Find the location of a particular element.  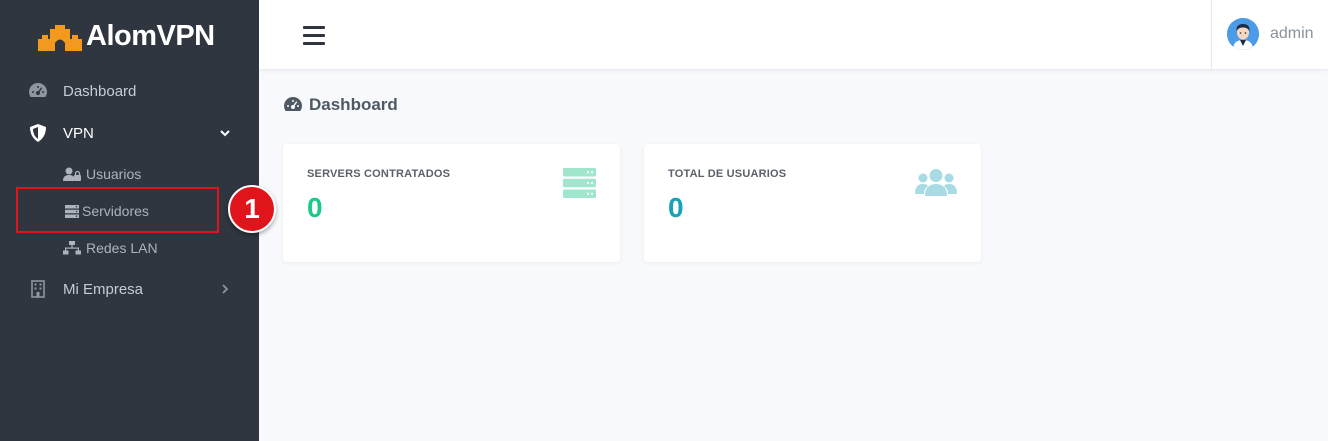

sidebar-subitem-label: Redes LAN is located at coordinates (122, 248).